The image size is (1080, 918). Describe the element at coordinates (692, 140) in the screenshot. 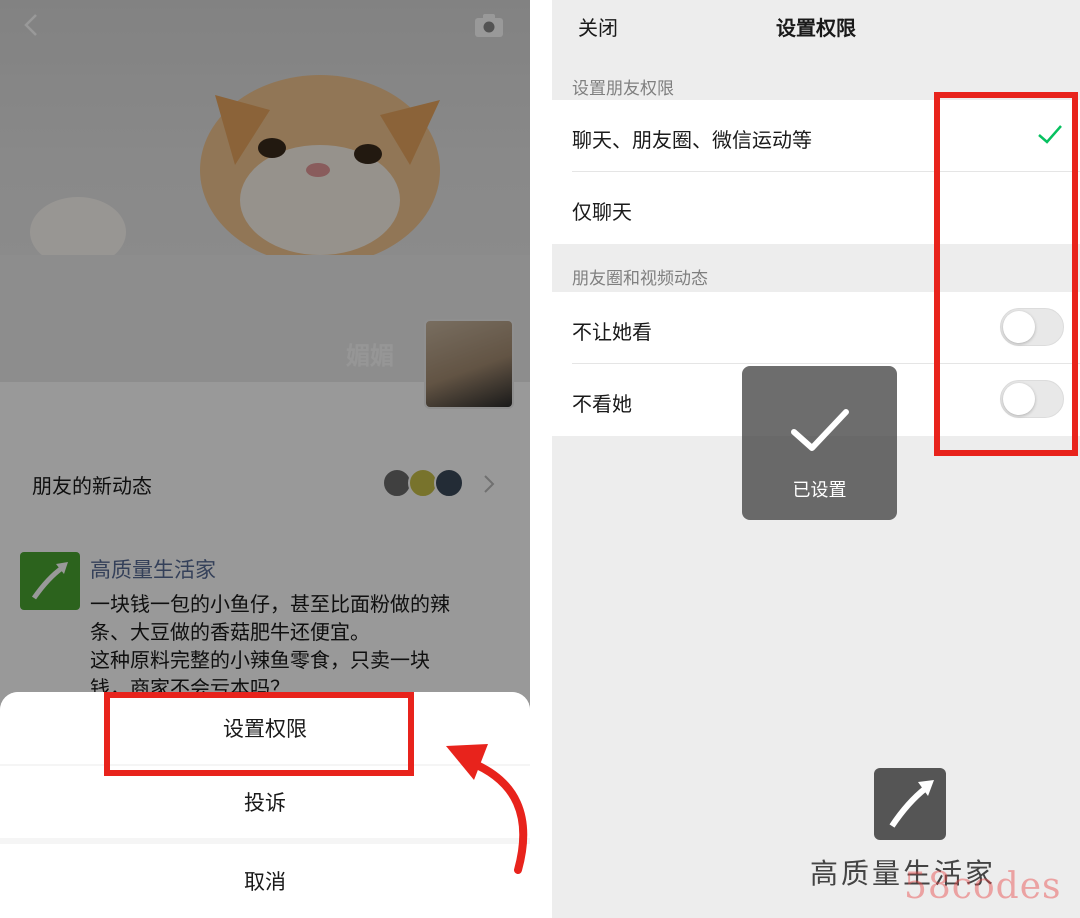

I see `option-label: 聊天、朋友圈、微信运动等` at that location.